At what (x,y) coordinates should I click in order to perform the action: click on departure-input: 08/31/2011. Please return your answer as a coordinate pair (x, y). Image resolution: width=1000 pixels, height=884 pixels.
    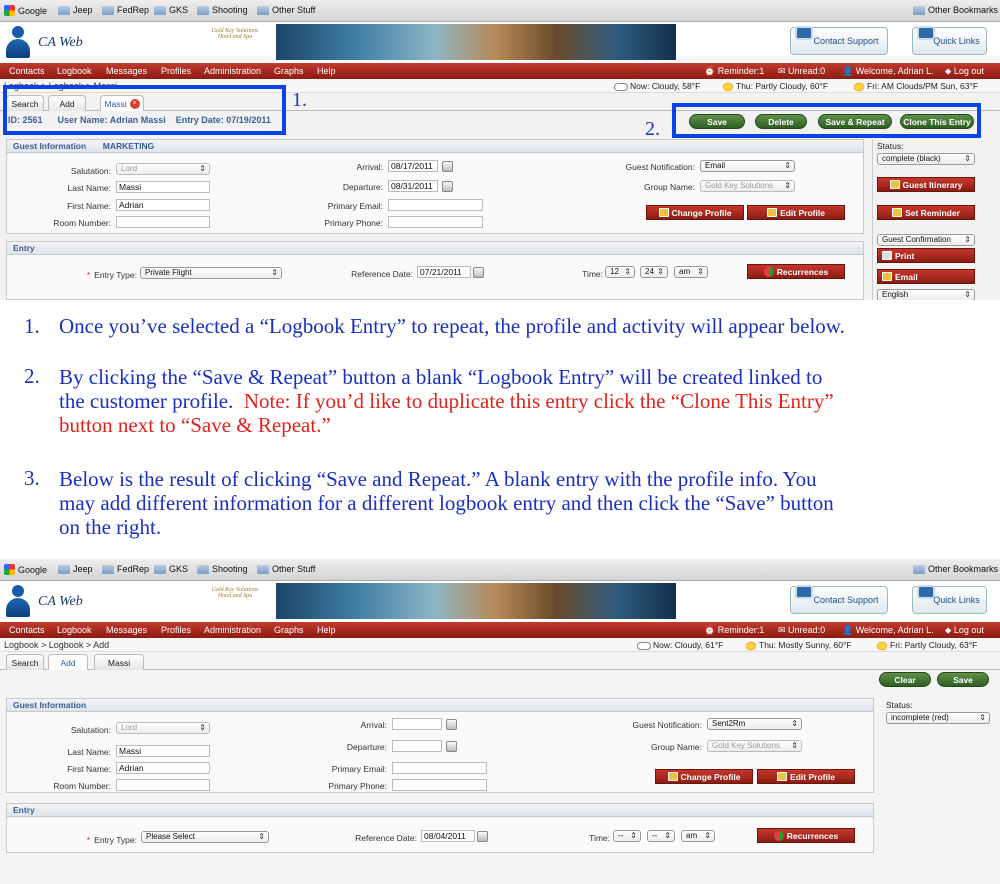
    Looking at the image, I should click on (413, 186).